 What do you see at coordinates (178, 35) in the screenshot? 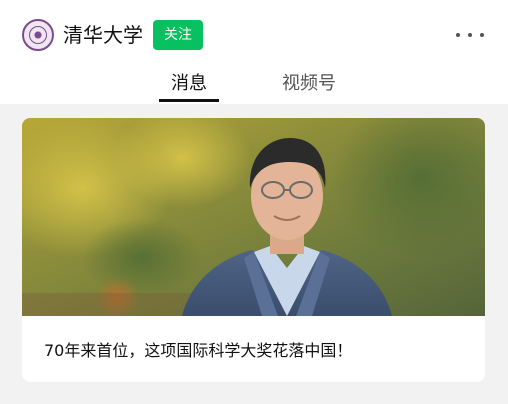
I see `follow-button: 关注` at bounding box center [178, 35].